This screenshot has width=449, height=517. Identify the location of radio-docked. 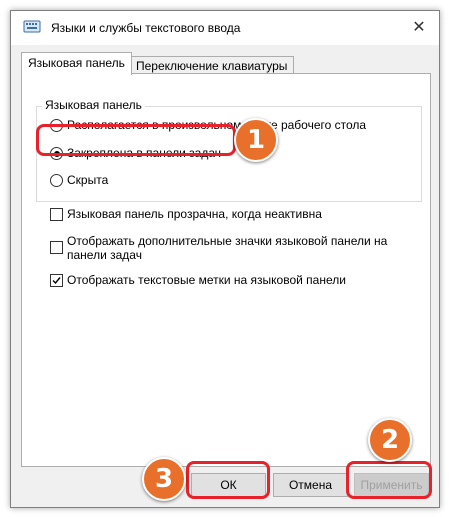
(56, 153).